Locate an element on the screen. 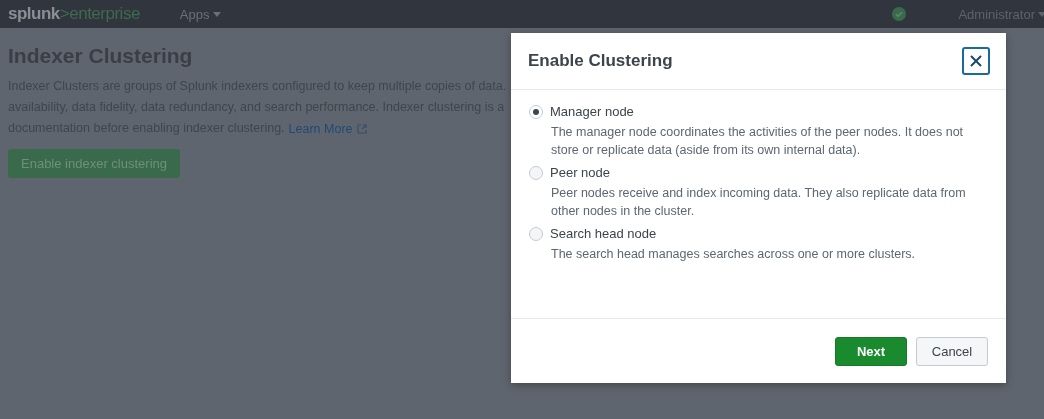 This screenshot has width=1044, height=419. cancel-button: Cancel is located at coordinates (952, 351).